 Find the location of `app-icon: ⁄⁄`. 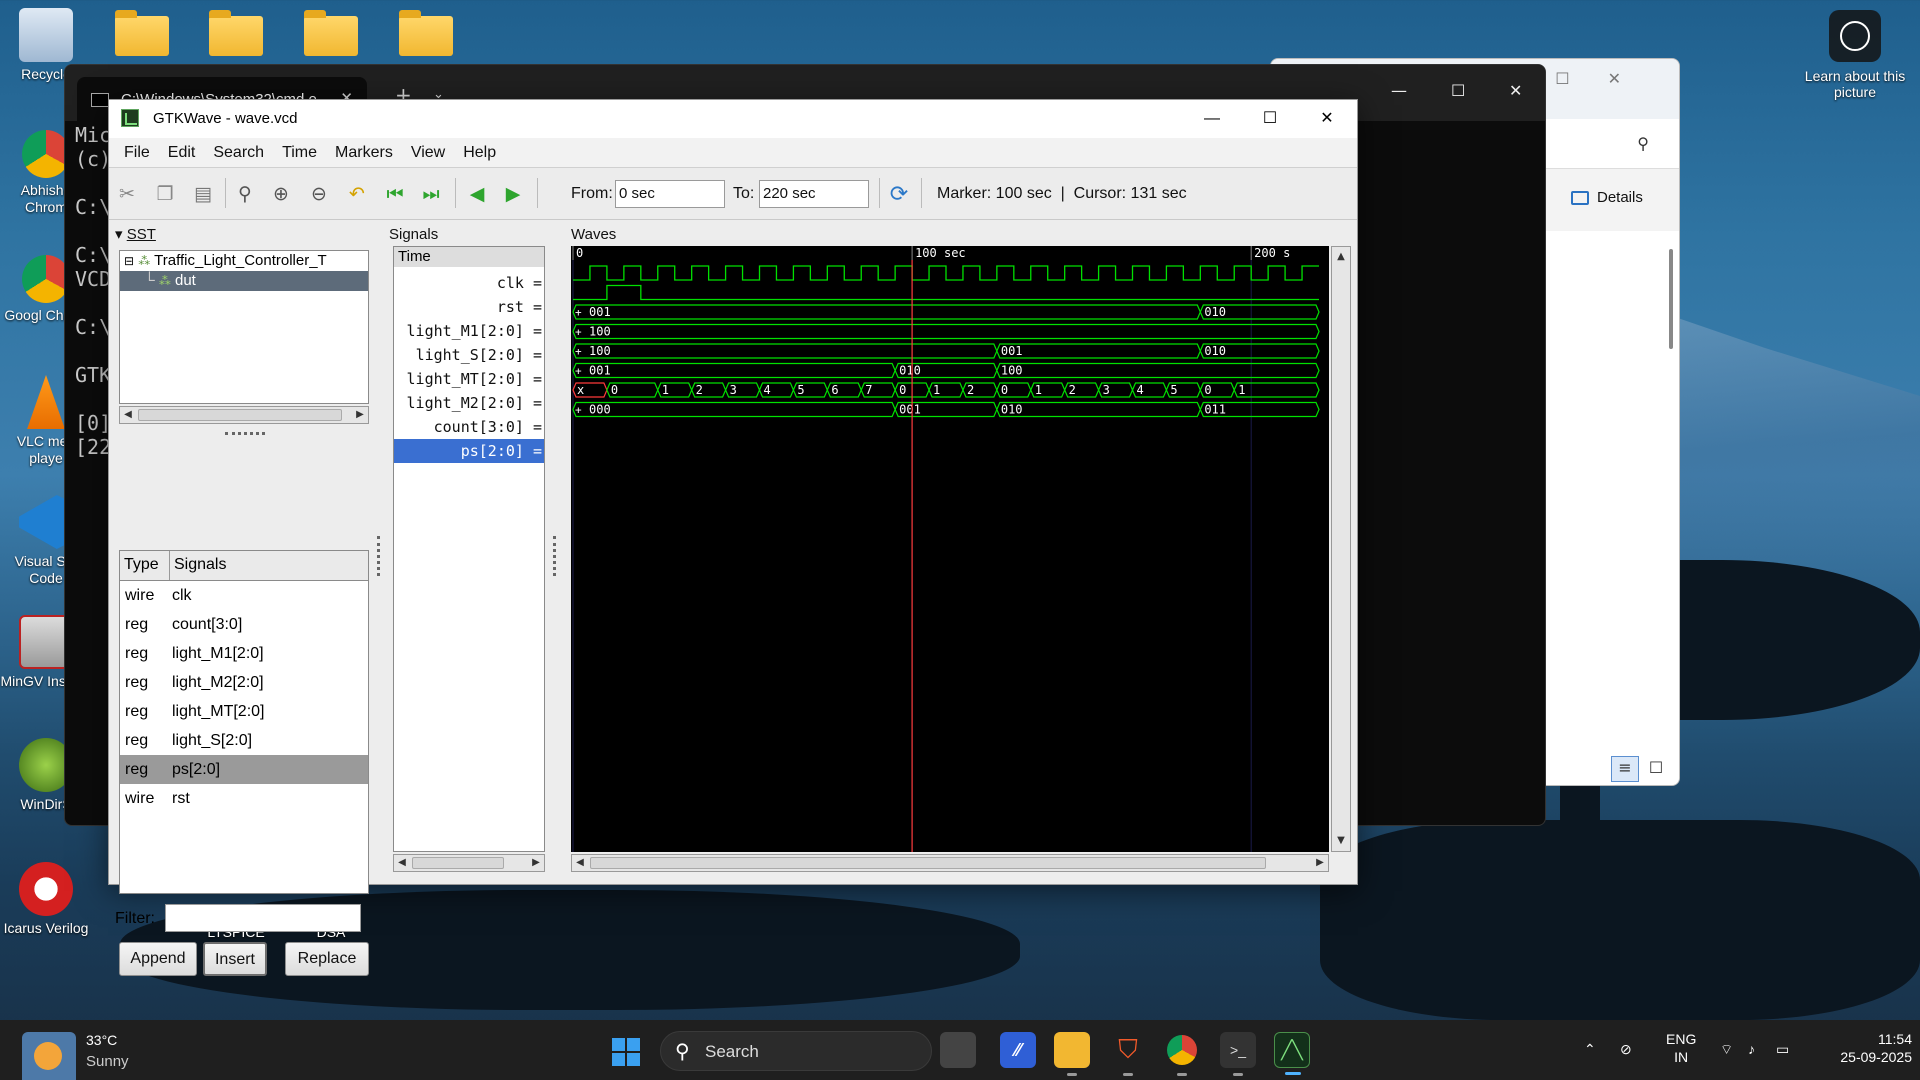

app-icon: ⁄⁄ is located at coordinates (1018, 1050).